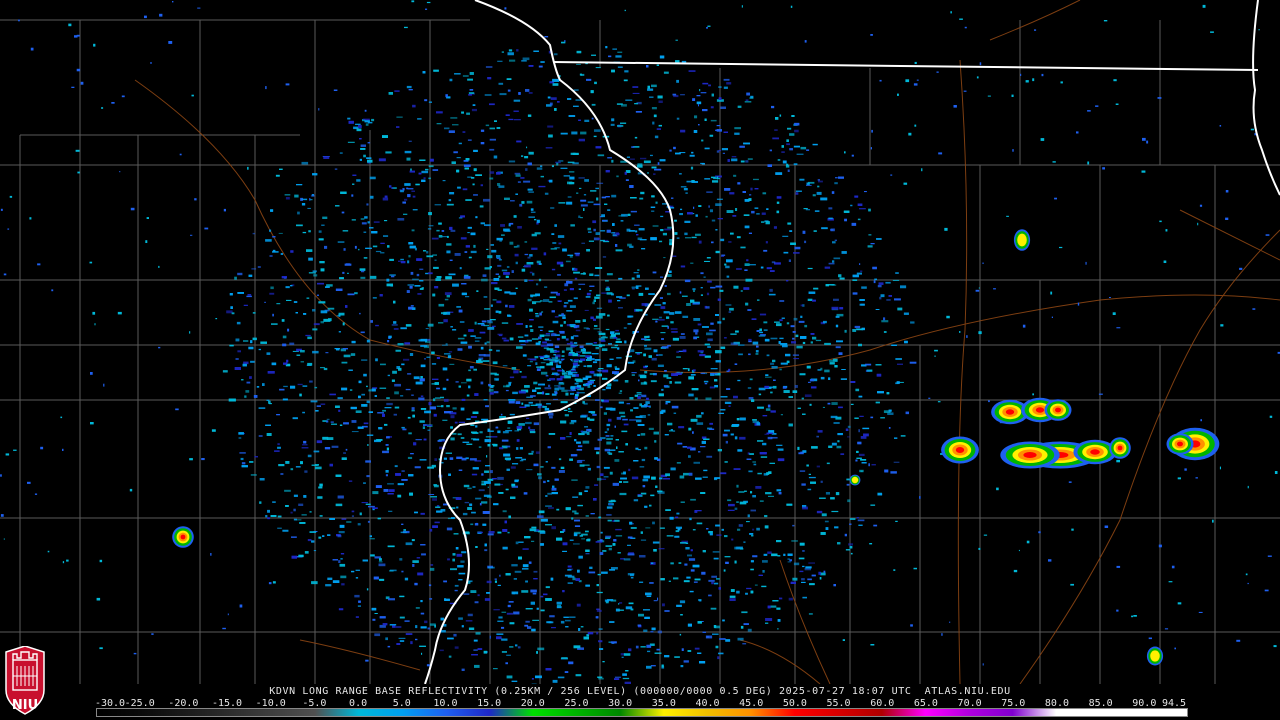 The height and width of the screenshot is (720, 1280). Describe the element at coordinates (25, 680) in the screenshot. I see `niu-logo: NIU` at that location.